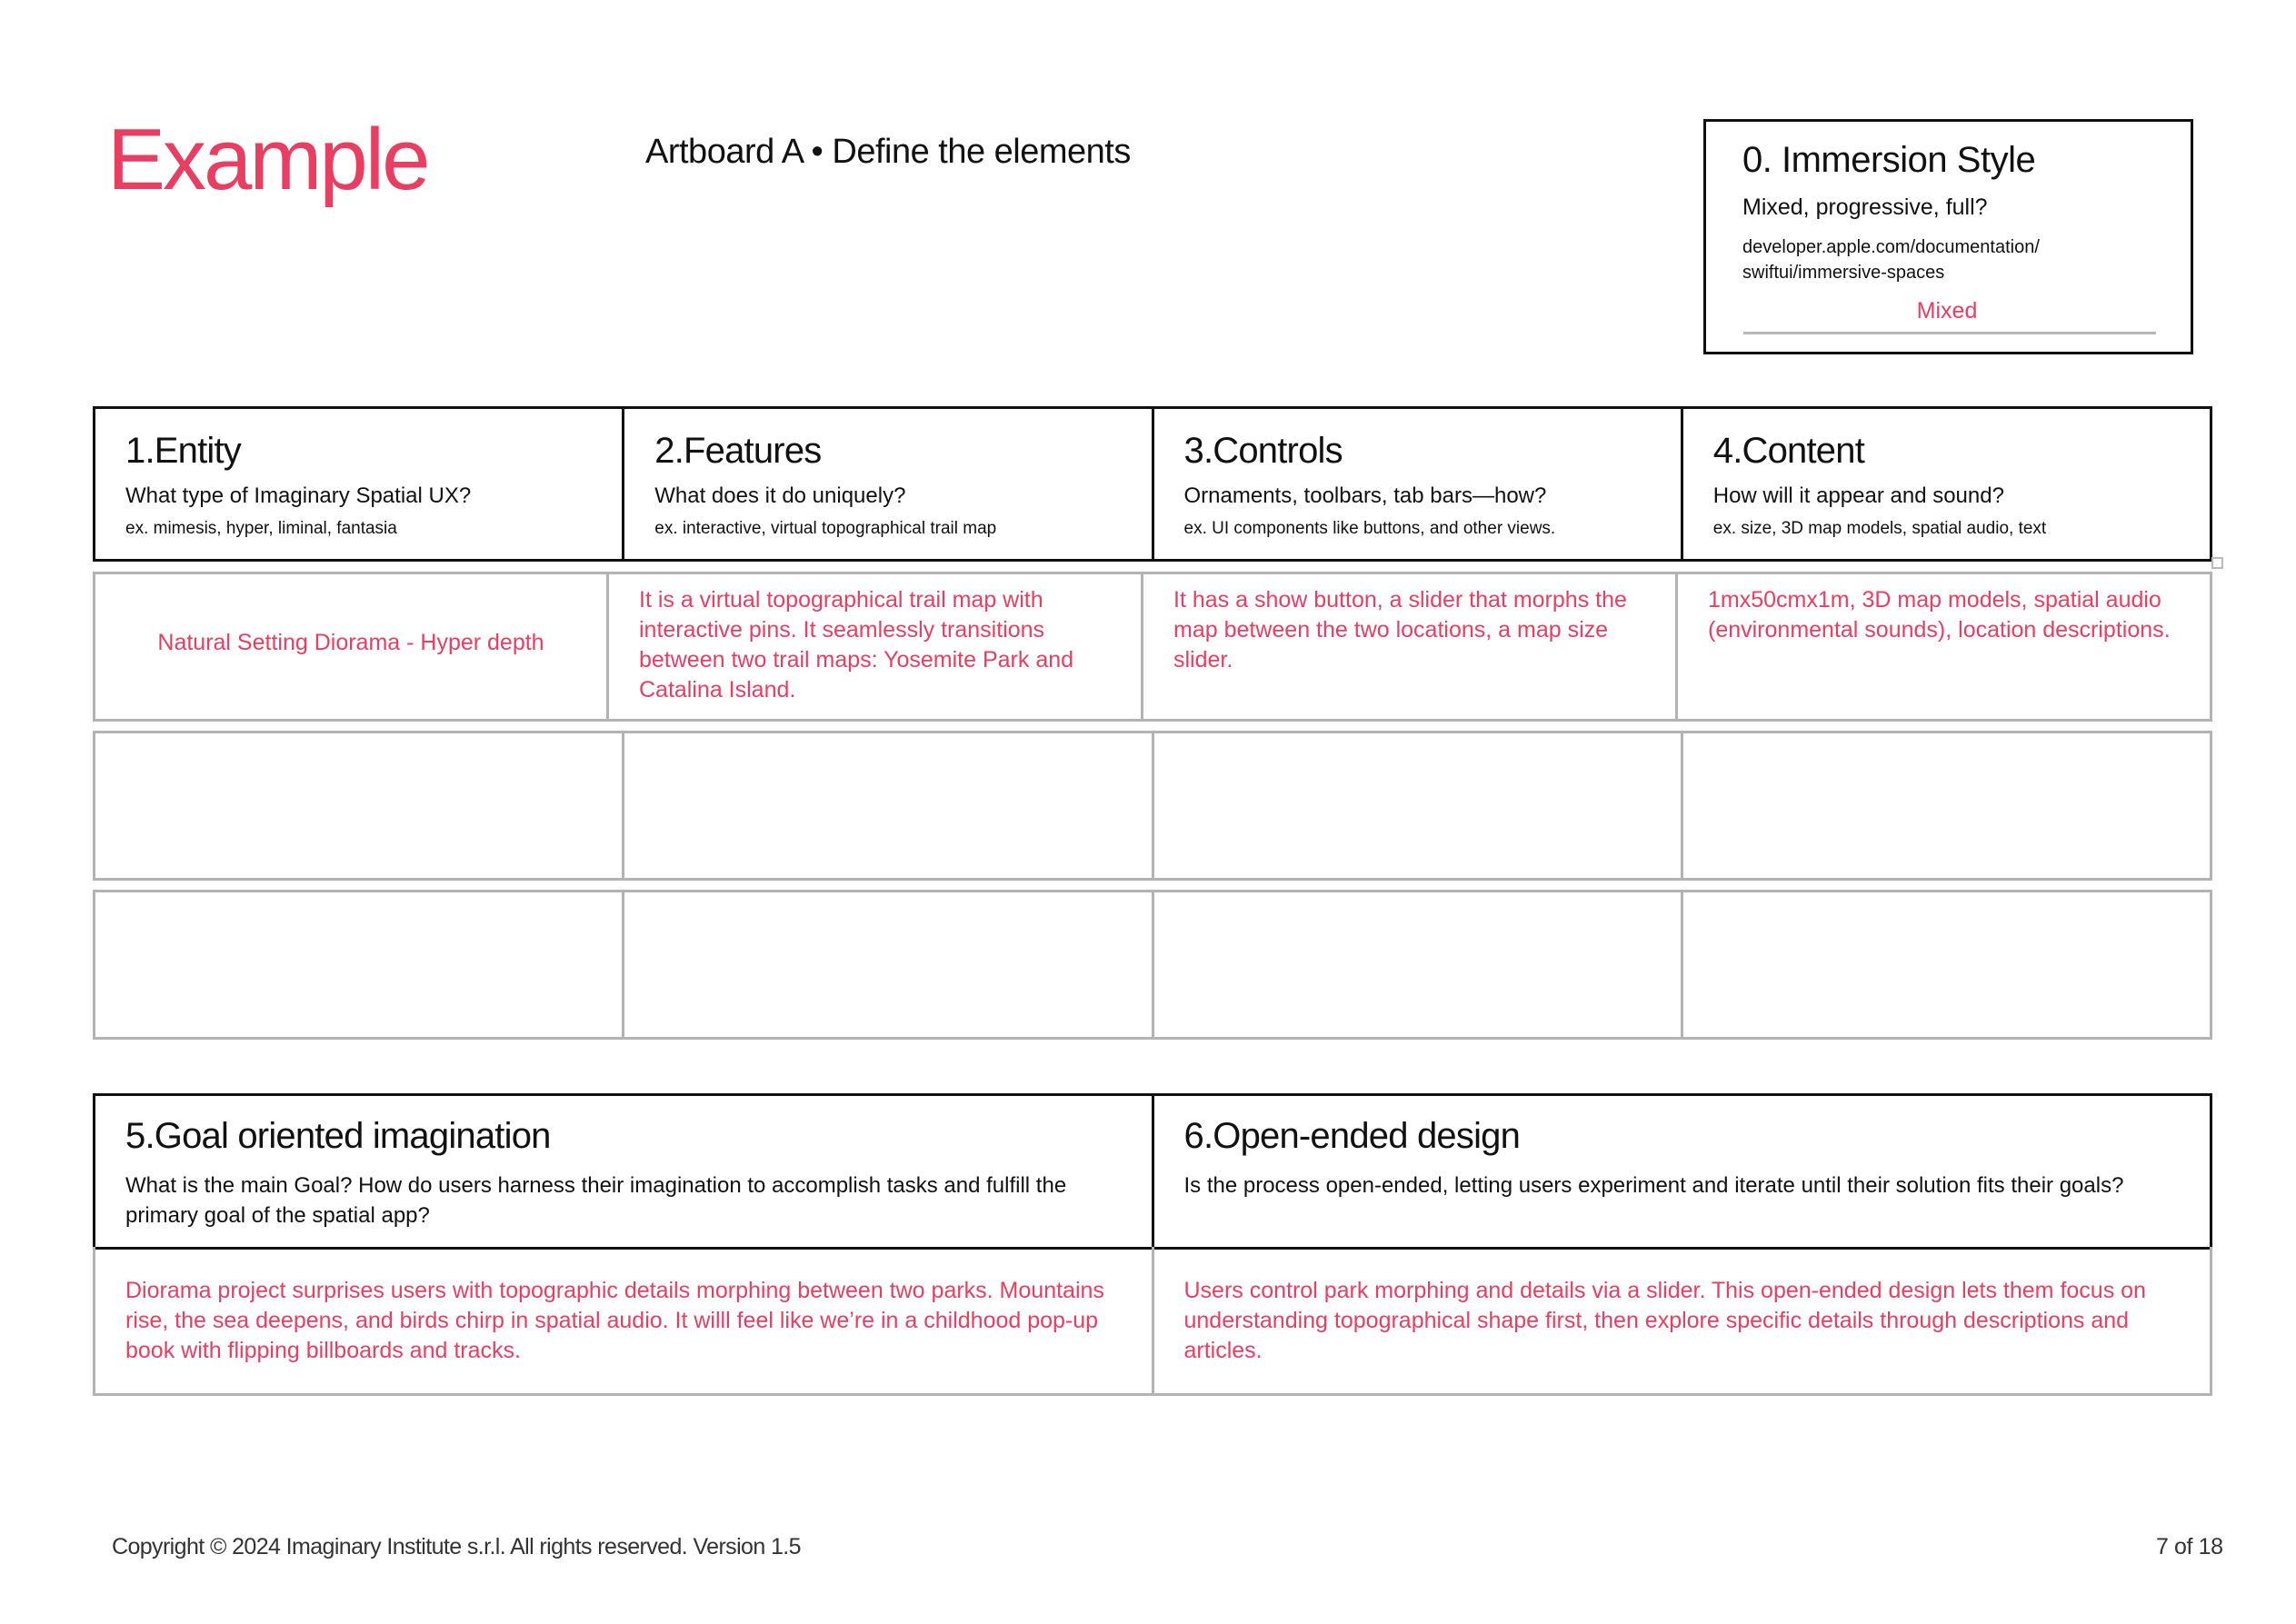 Image resolution: width=2296 pixels, height=1624 pixels. Describe the element at coordinates (1365, 495) in the screenshot. I see `column-question: Ornaments, toolbars, tab bars—how?` at that location.